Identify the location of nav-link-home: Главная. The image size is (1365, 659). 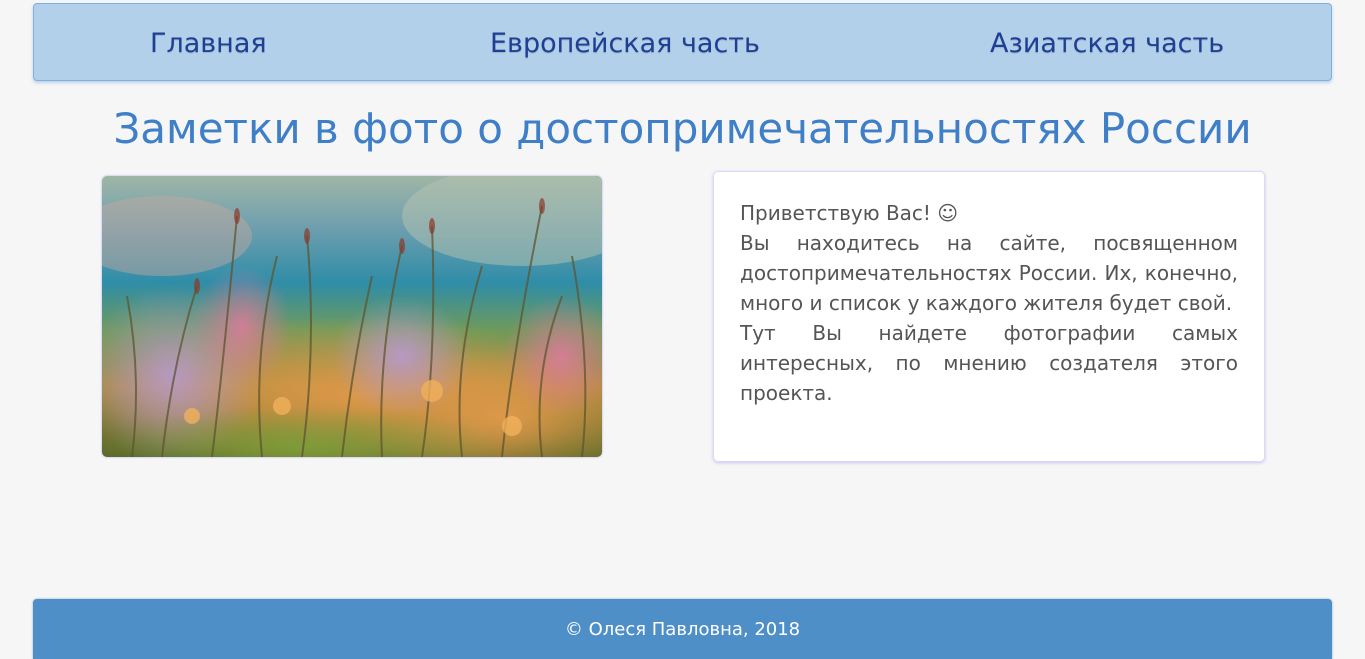
(208, 43).